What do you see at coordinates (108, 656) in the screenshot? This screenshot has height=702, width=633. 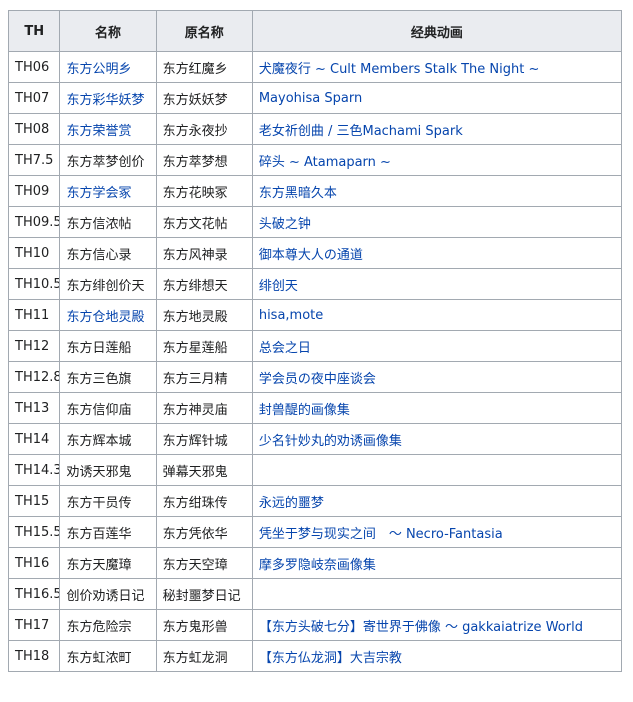 I see `cell-name: 东方虹浓町` at bounding box center [108, 656].